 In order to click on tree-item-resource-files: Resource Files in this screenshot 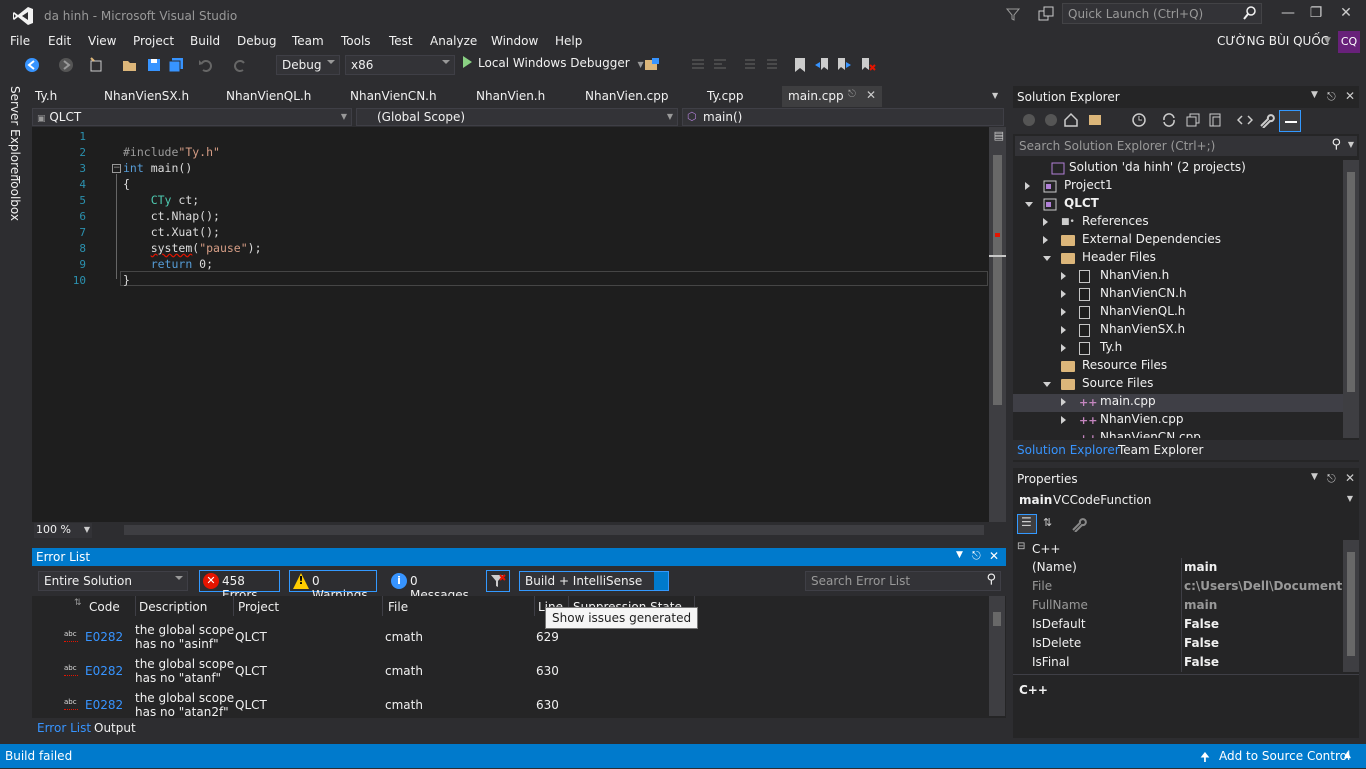, I will do `click(1104, 367)`.